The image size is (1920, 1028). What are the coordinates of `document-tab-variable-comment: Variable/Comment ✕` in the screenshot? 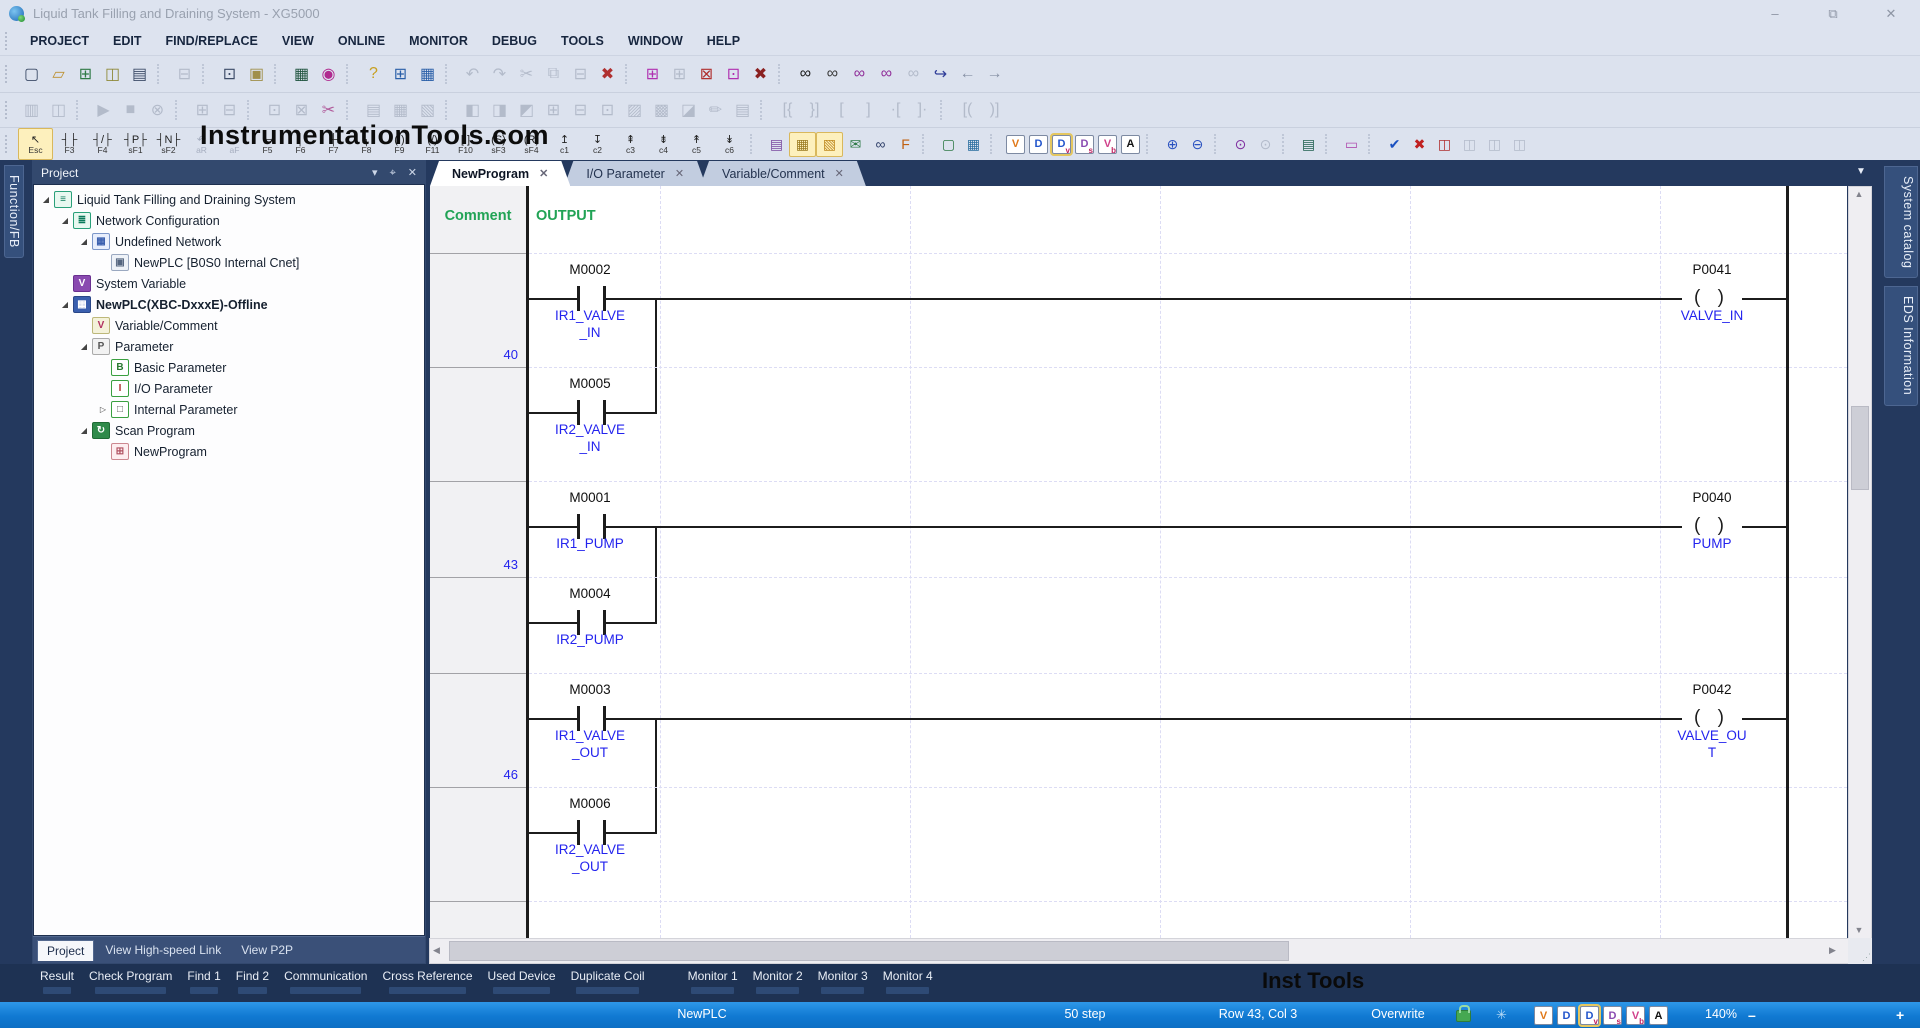 It's located at (783, 173).